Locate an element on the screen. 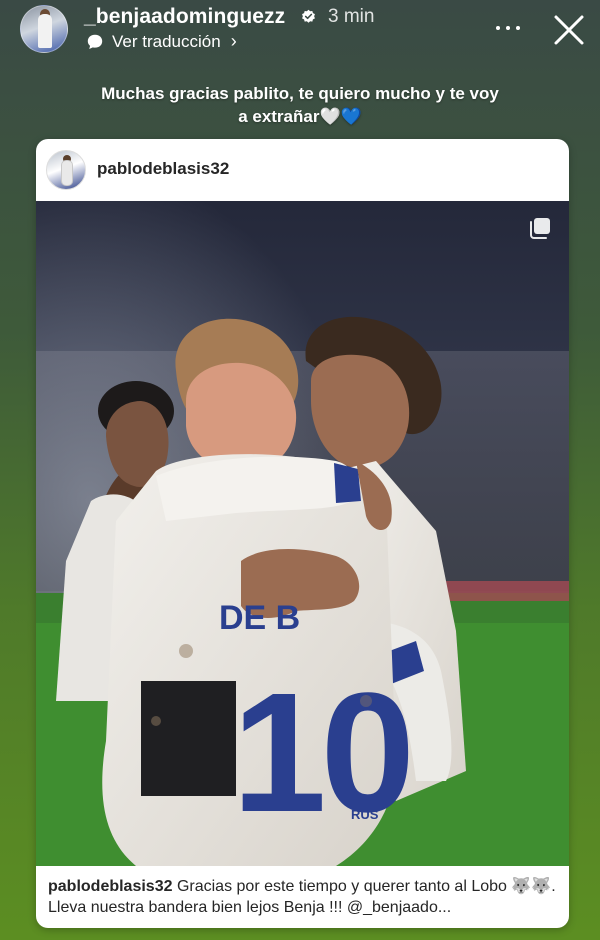  more-options-button is located at coordinates (508, 28).